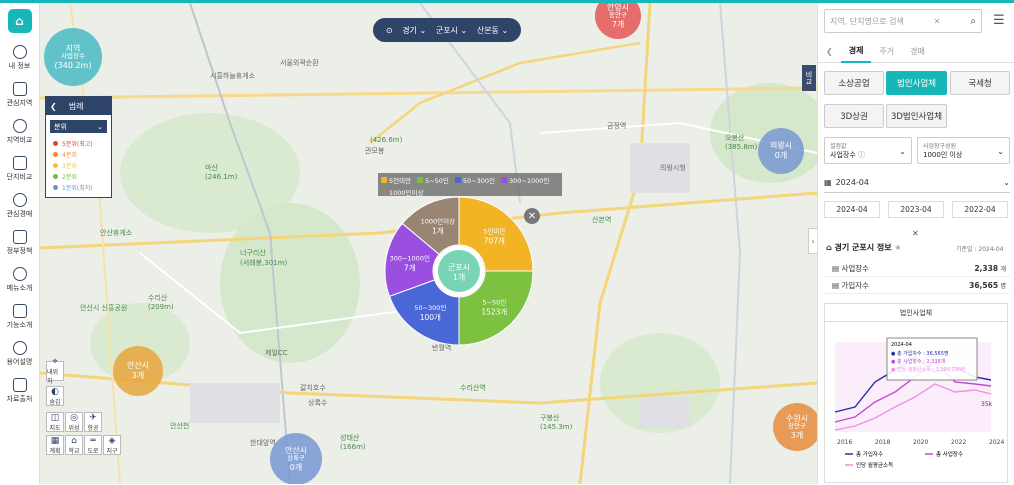 The width and height of the screenshot is (1014, 485). What do you see at coordinates (474, 180) in the screenshot?
I see `pie-legend-item: 50~300인` at bounding box center [474, 180].